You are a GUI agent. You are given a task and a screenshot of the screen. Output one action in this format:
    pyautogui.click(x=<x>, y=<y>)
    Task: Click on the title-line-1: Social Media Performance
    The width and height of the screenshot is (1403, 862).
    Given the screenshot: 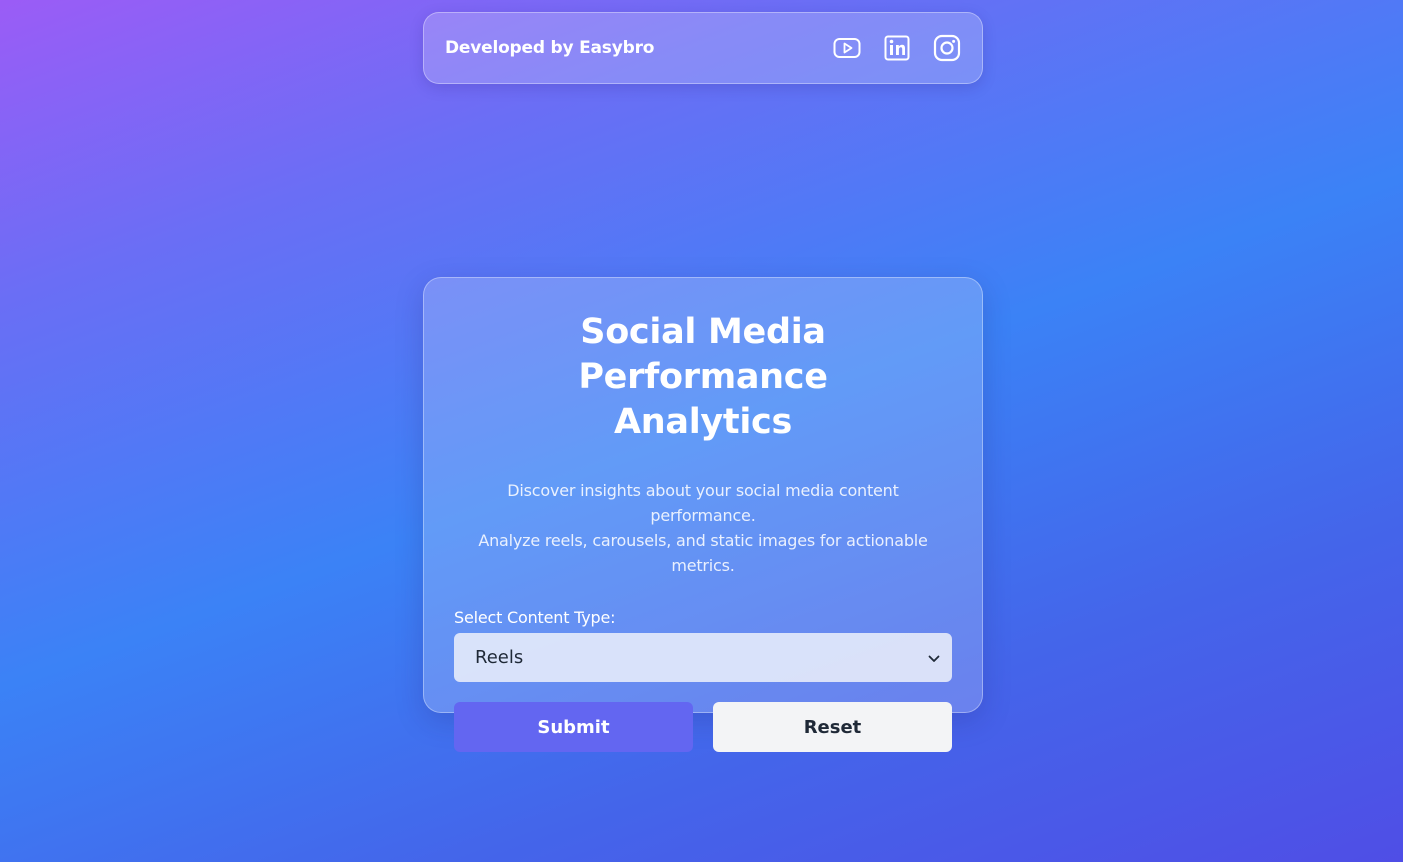 What is the action you would take?
    pyautogui.click(x=703, y=354)
    